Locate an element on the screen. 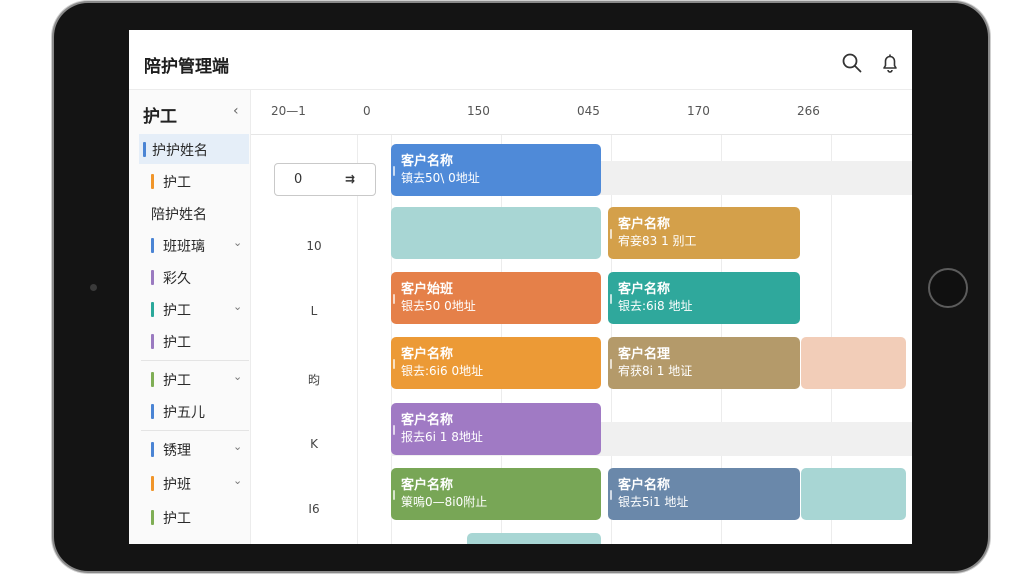  sidebar-group-header: 陪护姓名 is located at coordinates (190, 213).